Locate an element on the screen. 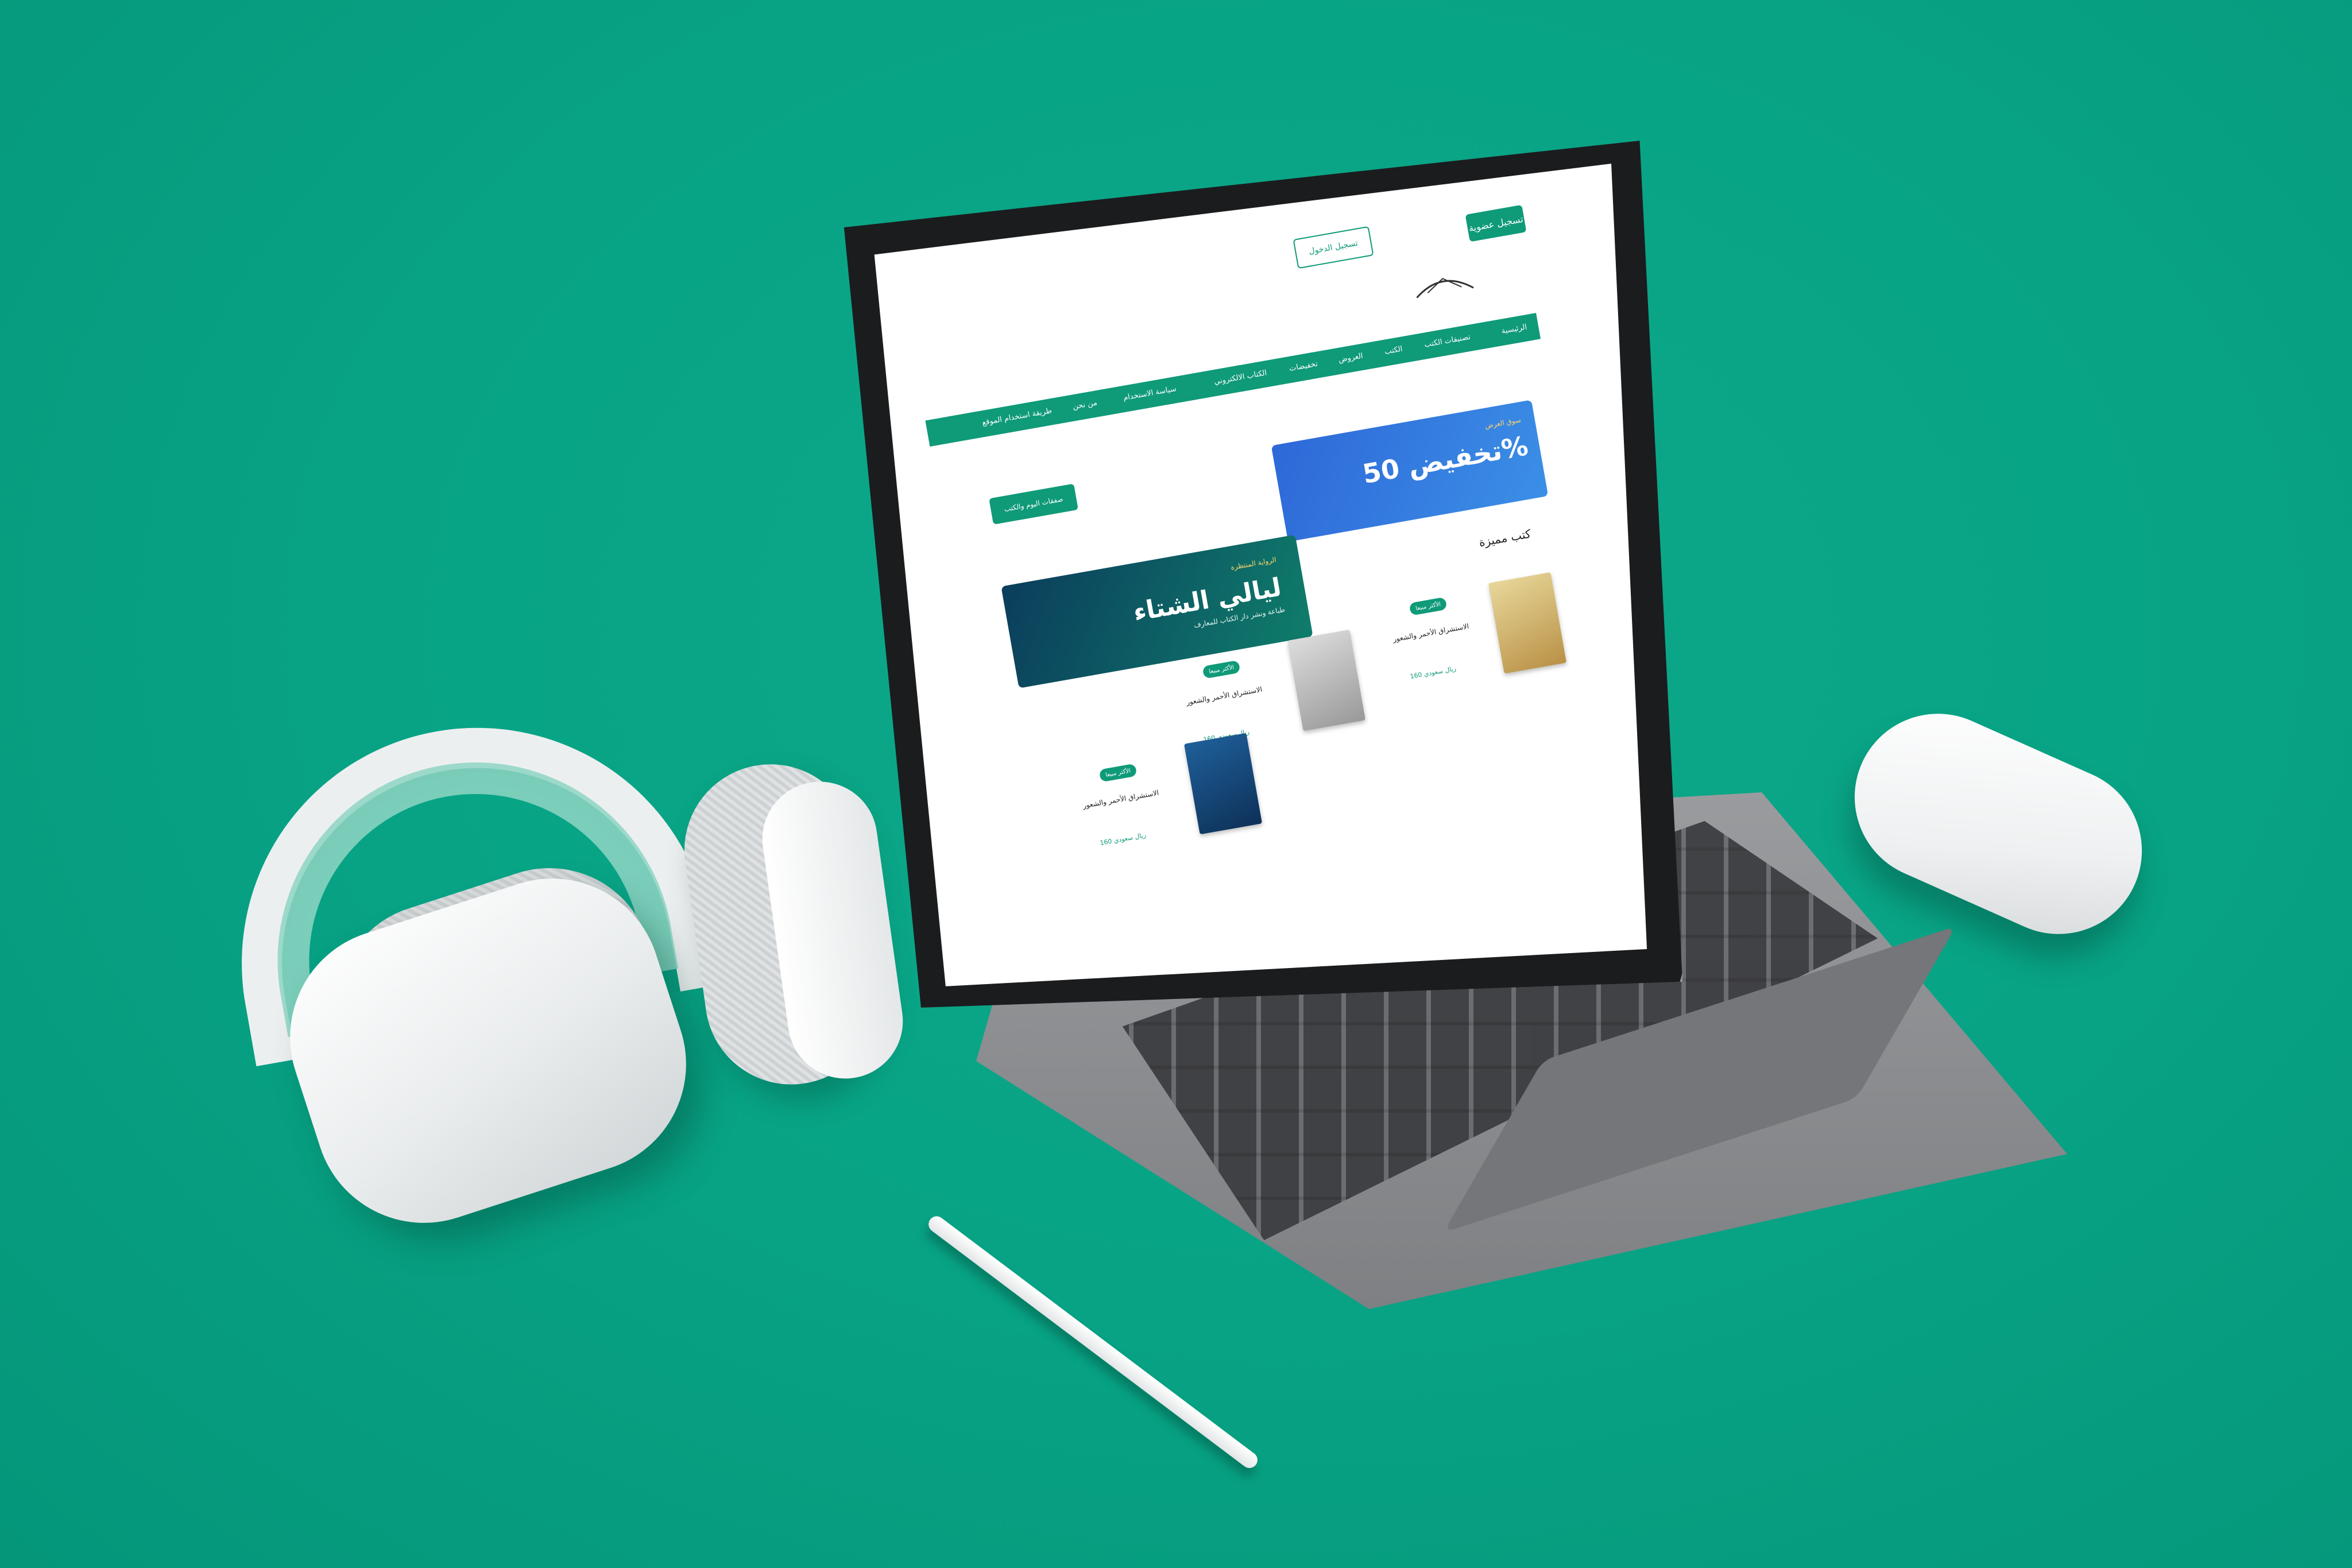 The width and height of the screenshot is (2352, 1568). nav-item-categories: تصنيفات الكتب is located at coordinates (1447, 342).